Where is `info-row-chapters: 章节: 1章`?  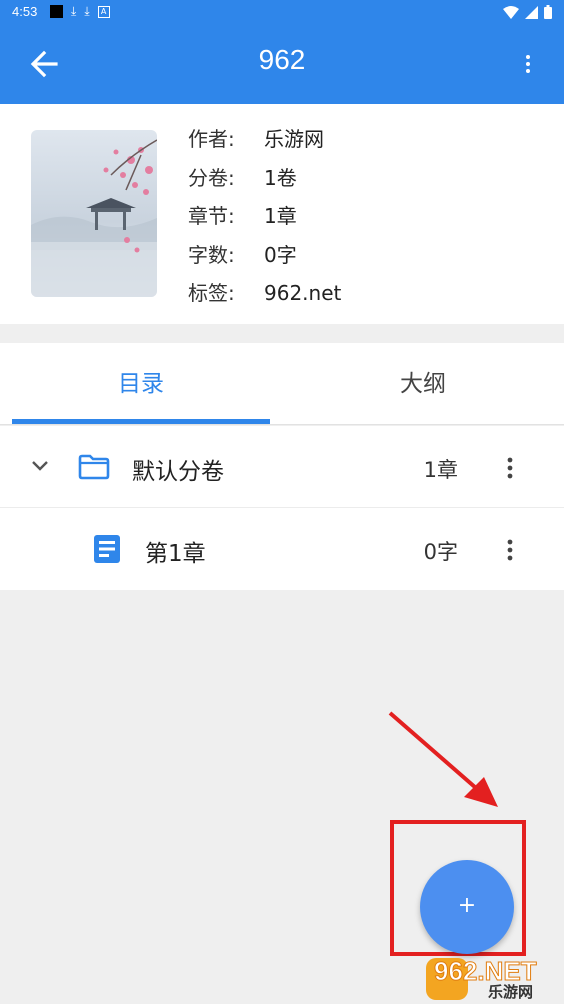
info-row-chapters: 章节: 1章 is located at coordinates (264, 220).